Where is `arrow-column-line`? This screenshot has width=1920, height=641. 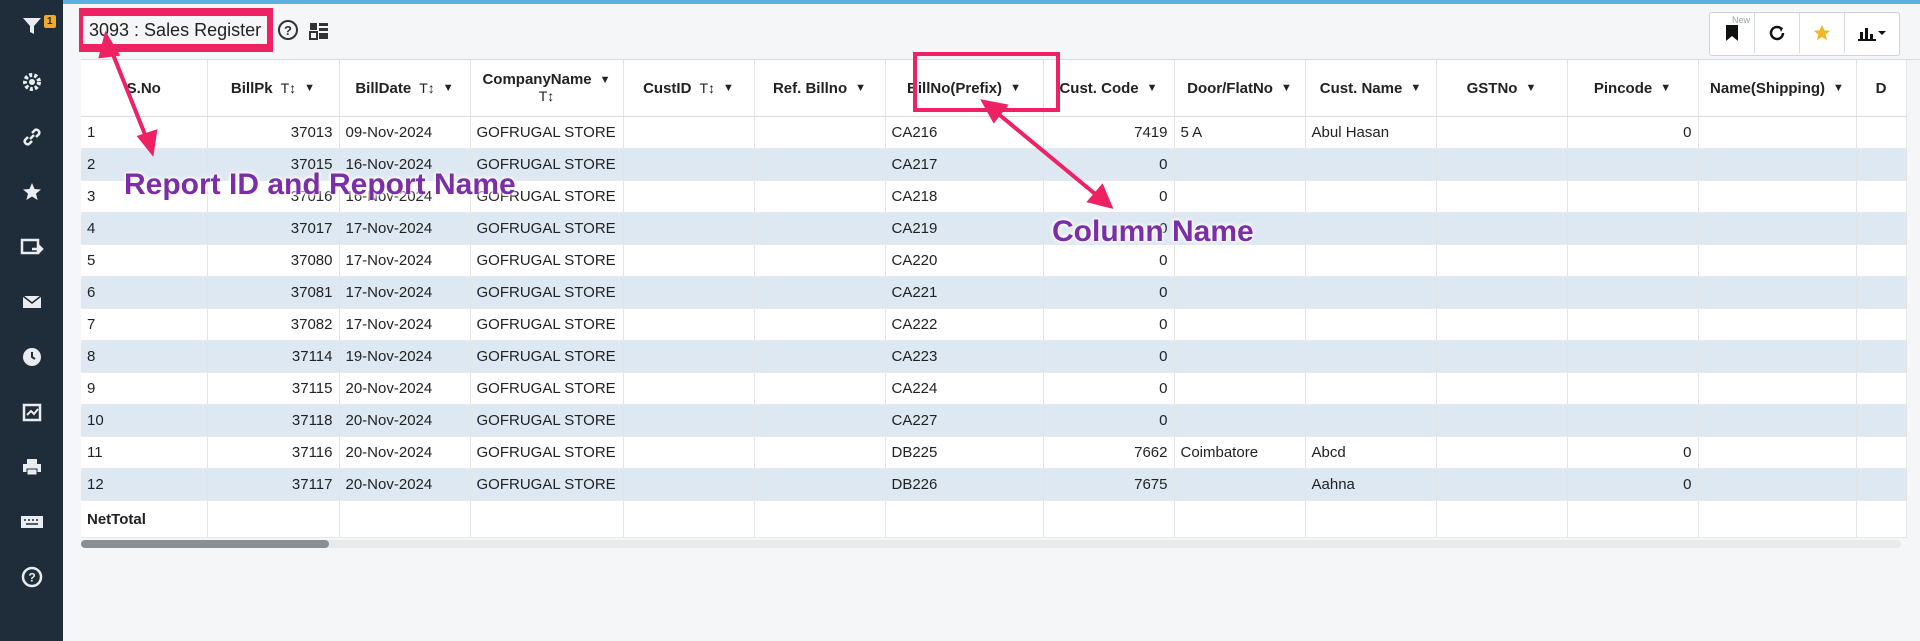 arrow-column-line is located at coordinates (1048, 155).